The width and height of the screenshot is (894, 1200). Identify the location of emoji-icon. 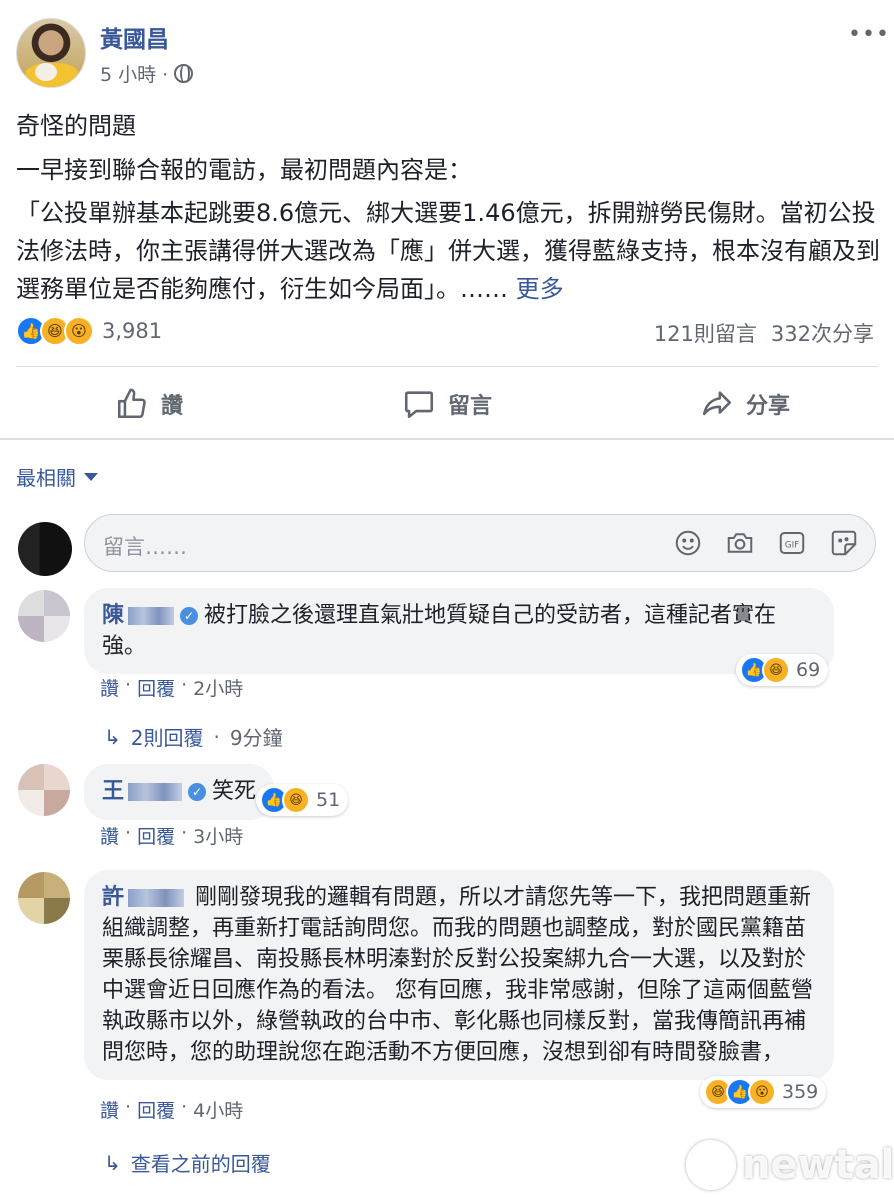
(688, 543).